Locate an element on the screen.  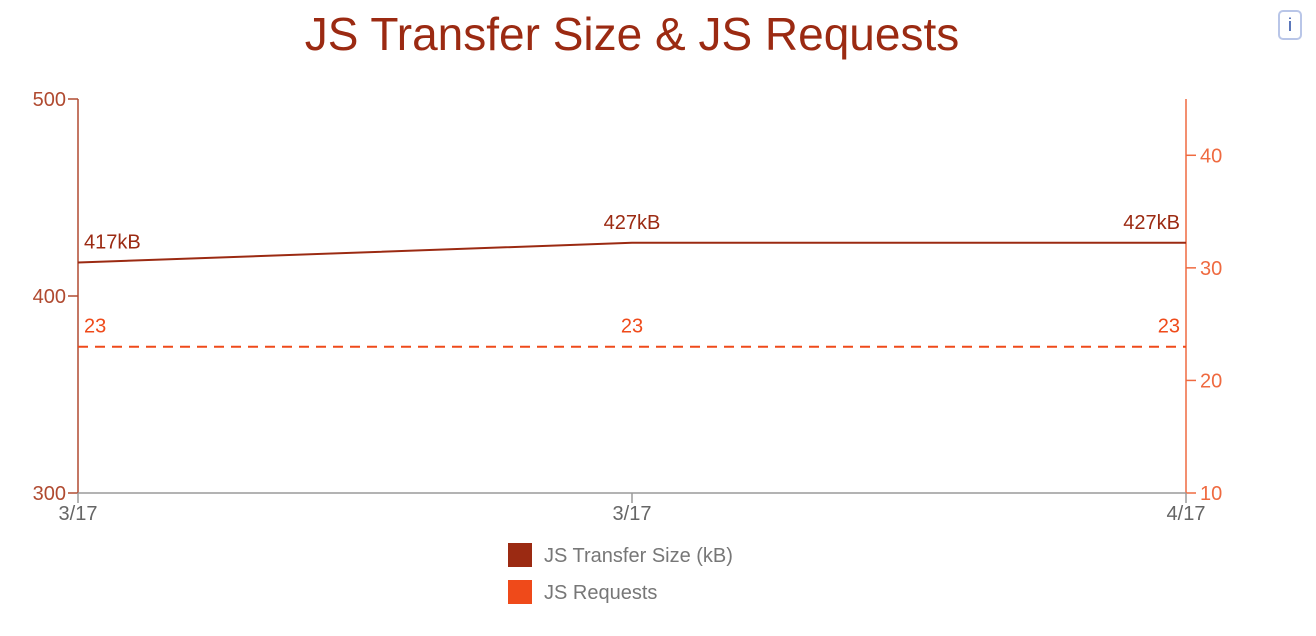
legend-label: JS Requests is located at coordinates (600, 593).